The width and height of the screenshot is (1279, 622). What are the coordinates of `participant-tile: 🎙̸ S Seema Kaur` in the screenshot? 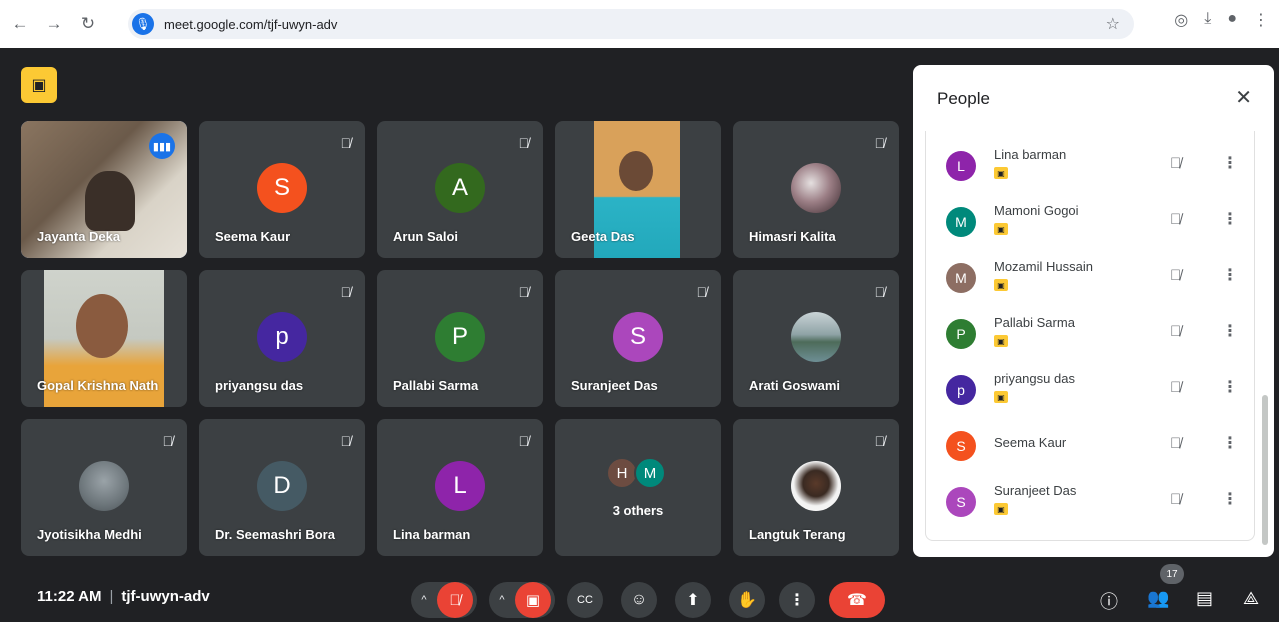 It's located at (282, 189).